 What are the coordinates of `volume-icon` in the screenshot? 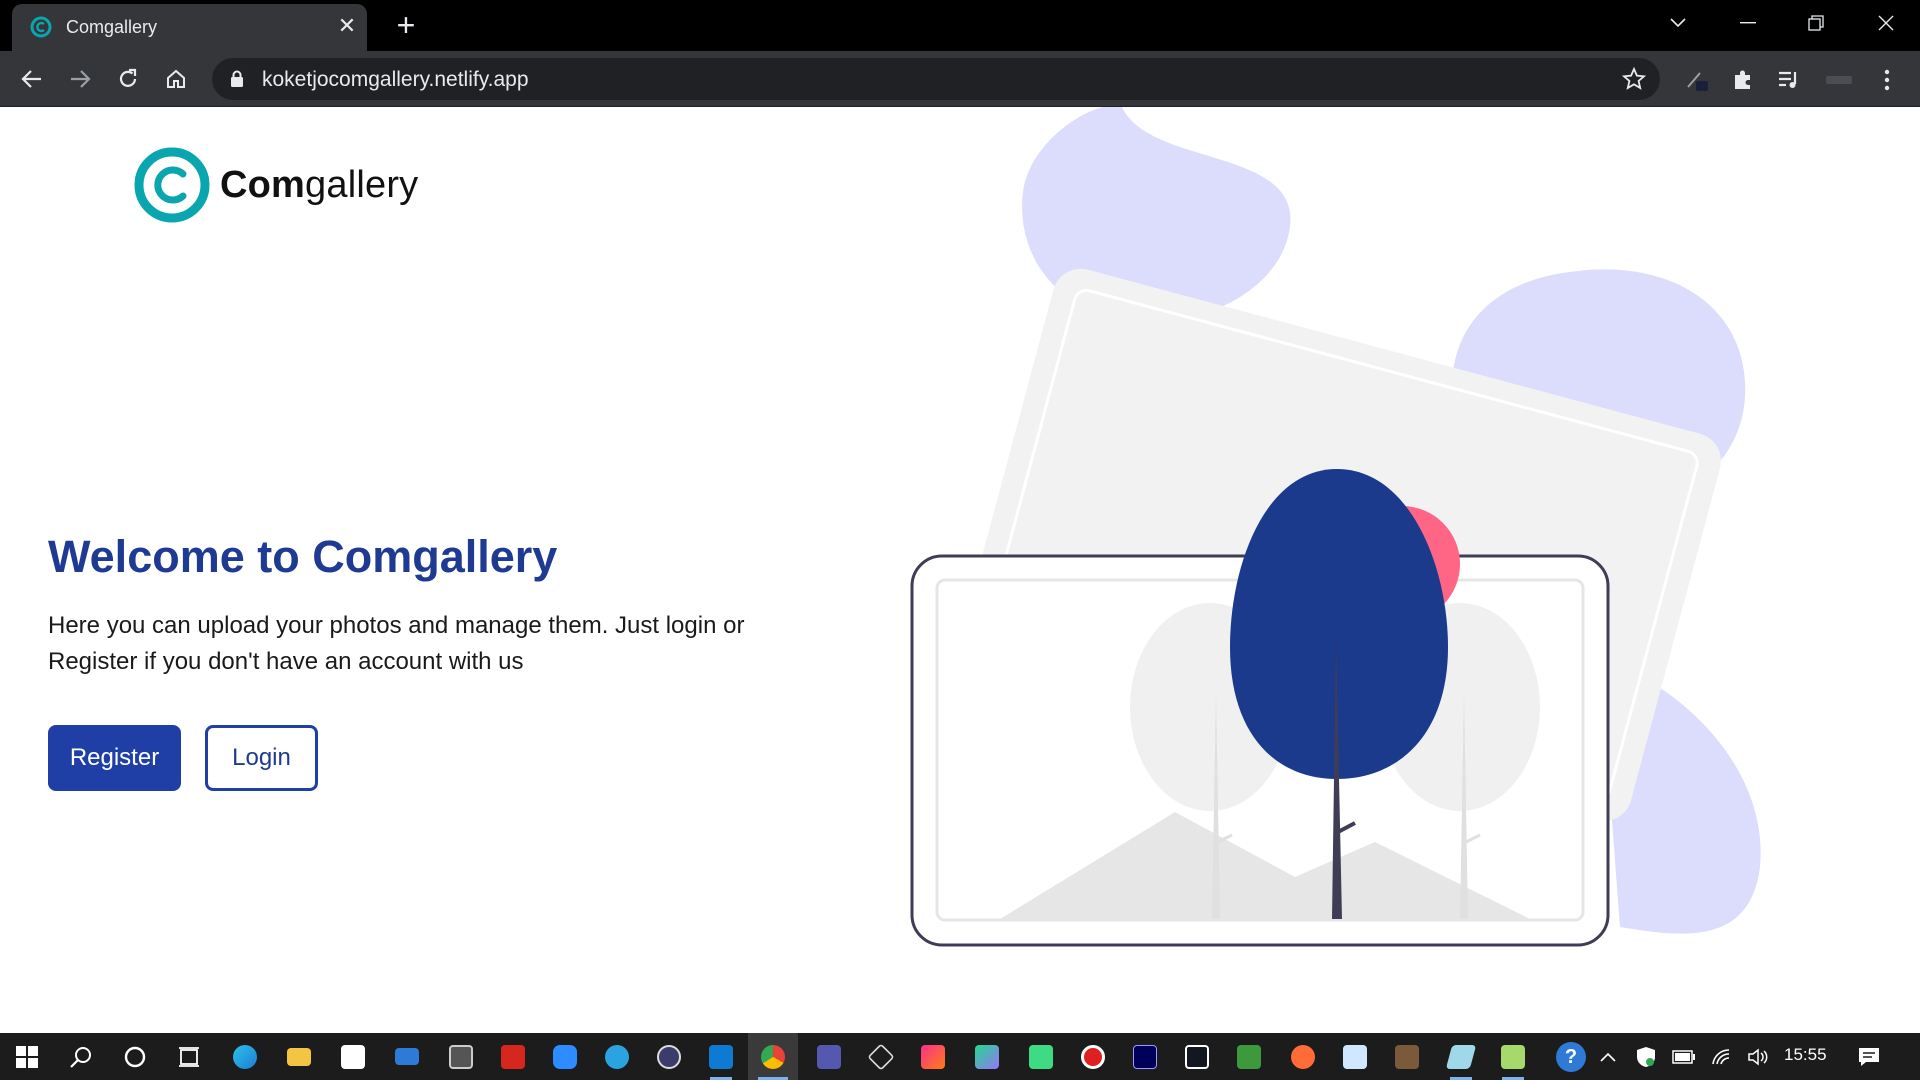 It's located at (1758, 1056).